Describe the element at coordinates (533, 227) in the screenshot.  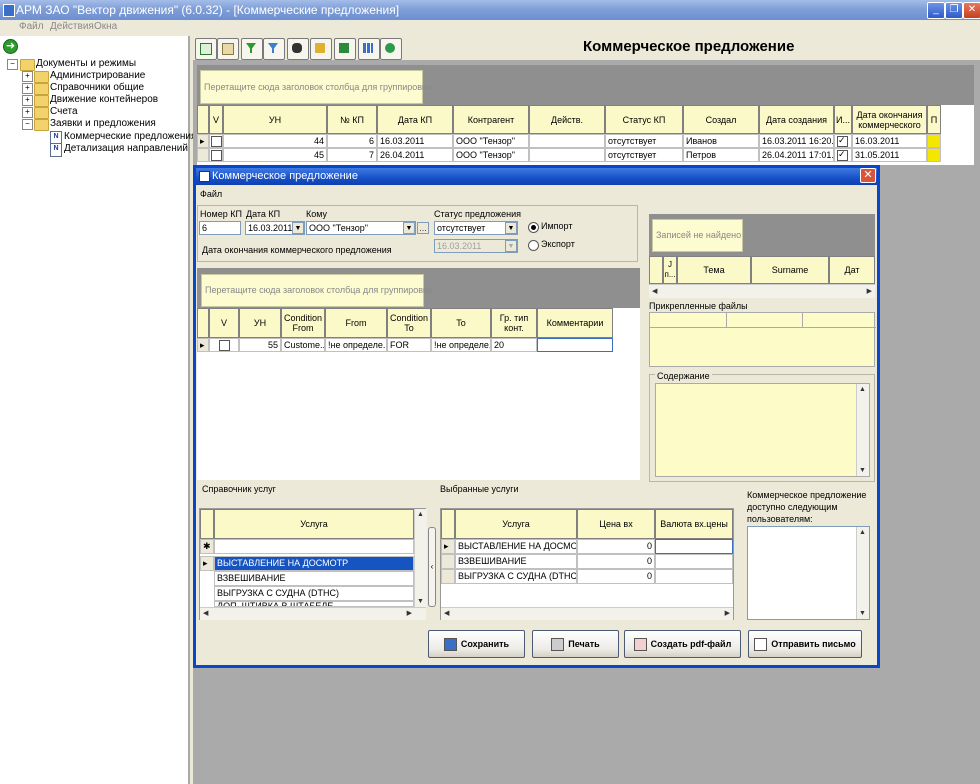
I see `import-radio` at that location.